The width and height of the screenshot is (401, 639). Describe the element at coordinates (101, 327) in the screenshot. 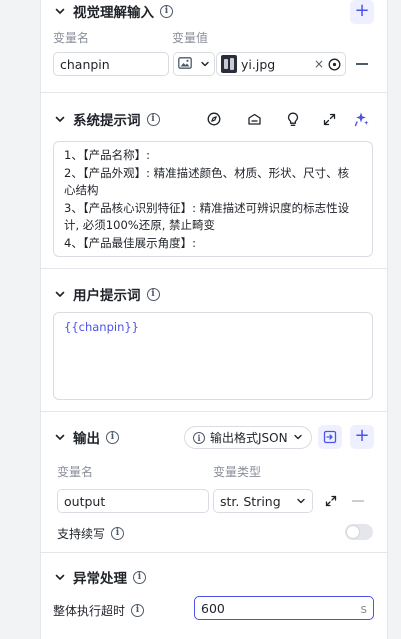

I see `variable-reference: {{chanpin}}` at that location.